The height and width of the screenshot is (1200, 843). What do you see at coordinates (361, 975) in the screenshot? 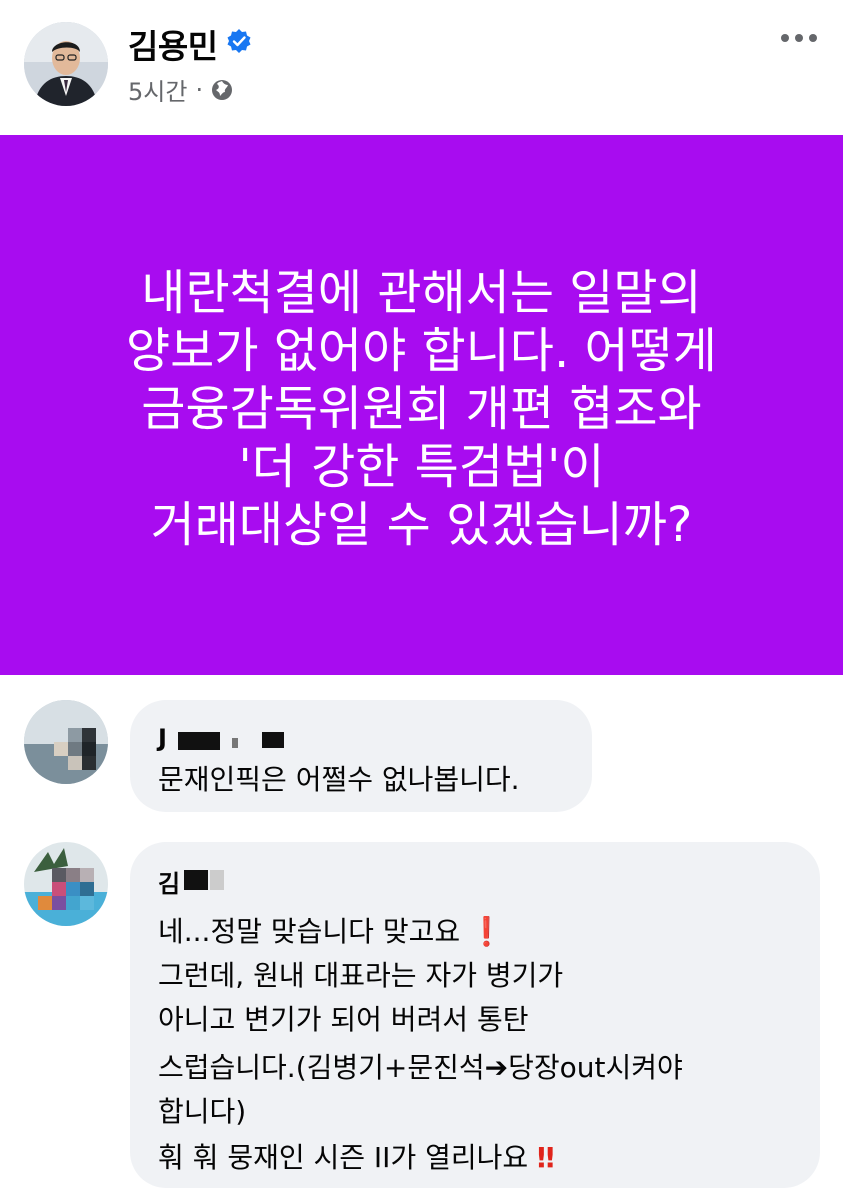
I see `comment-line: 그런데, 원내 대표라는 자가 병기가` at bounding box center [361, 975].